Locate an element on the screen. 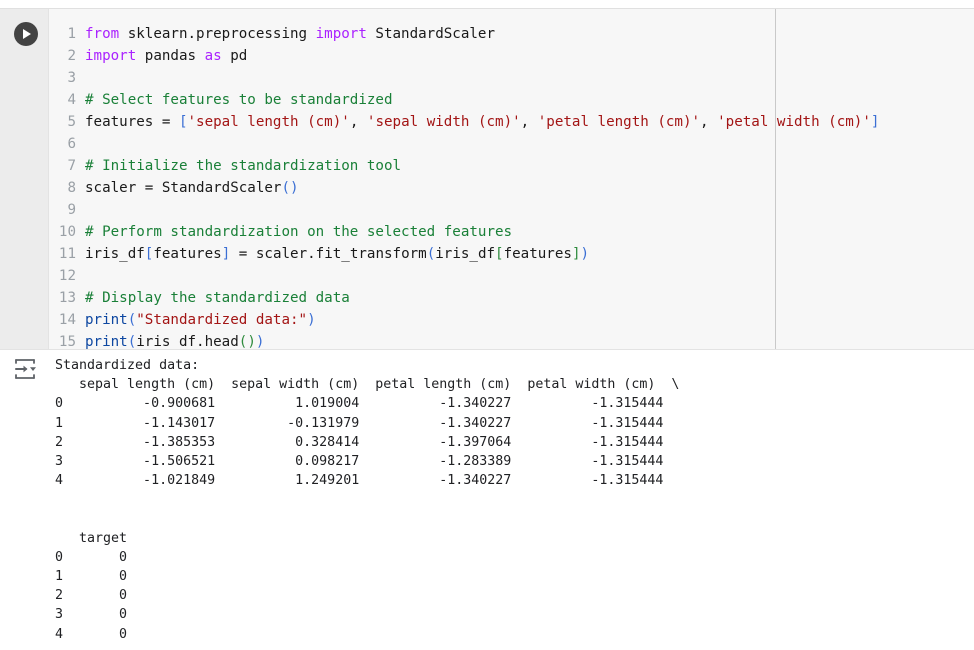 This screenshot has height=650, width=974. token-class: StandardScaler is located at coordinates (431, 34).